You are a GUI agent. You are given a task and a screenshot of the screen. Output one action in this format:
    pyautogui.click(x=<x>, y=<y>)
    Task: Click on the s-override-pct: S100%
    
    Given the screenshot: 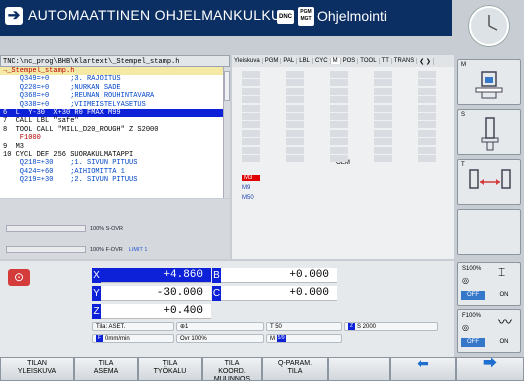 What is the action you would take?
    pyautogui.click(x=472, y=269)
    